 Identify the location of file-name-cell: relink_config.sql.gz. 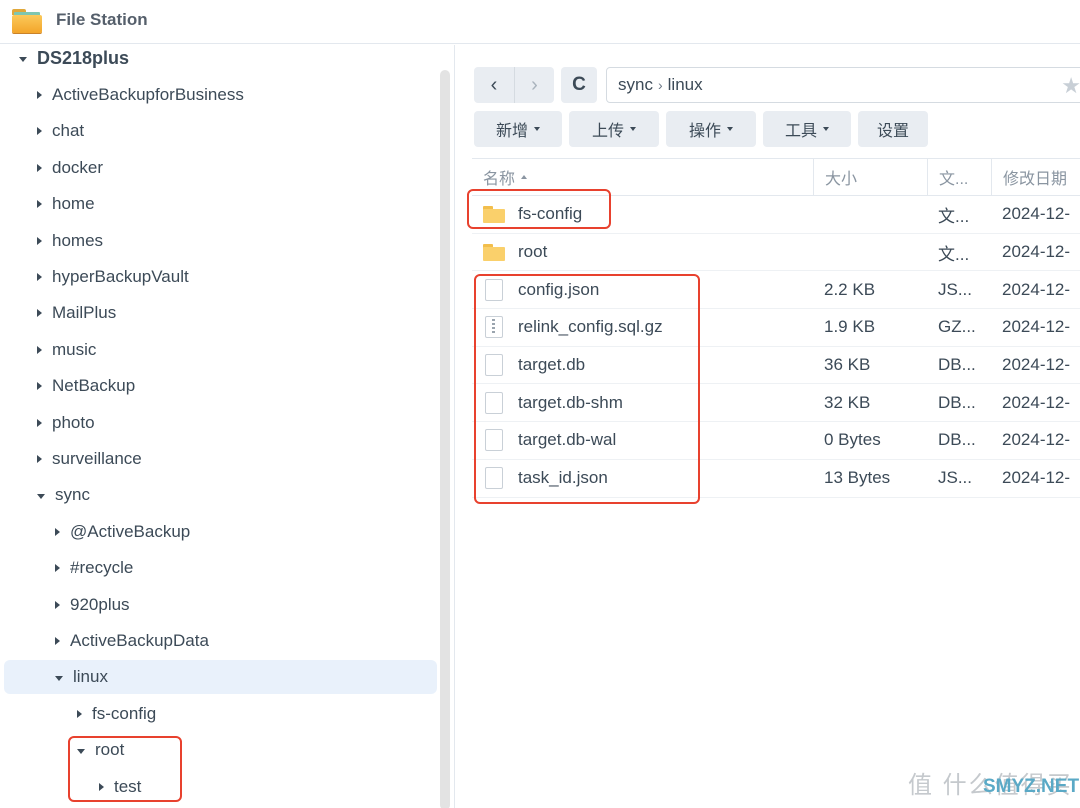
(642, 327).